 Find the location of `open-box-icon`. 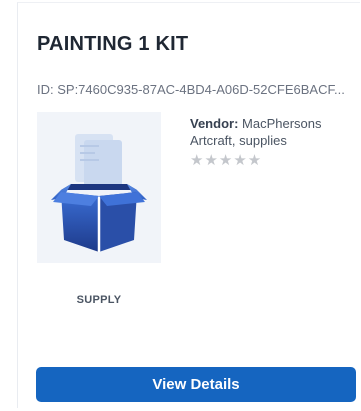

open-box-icon is located at coordinates (99, 193).